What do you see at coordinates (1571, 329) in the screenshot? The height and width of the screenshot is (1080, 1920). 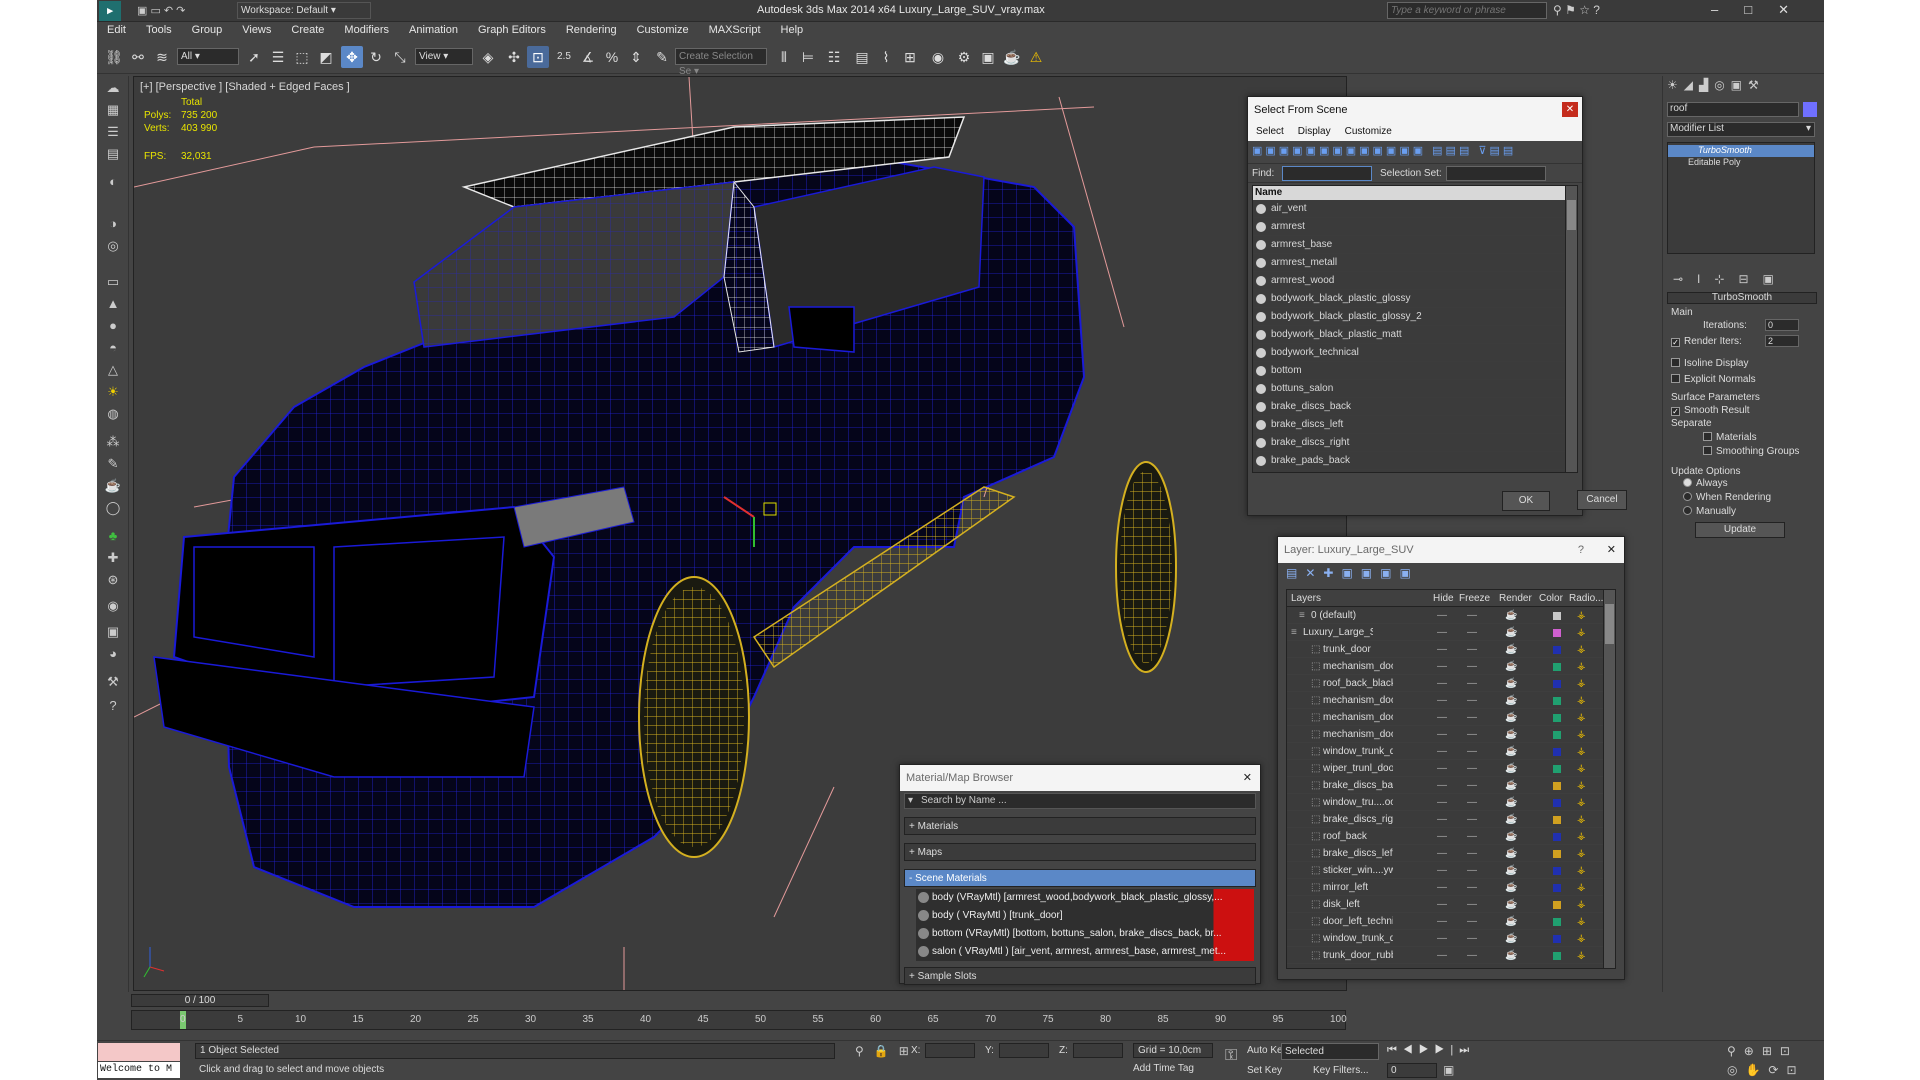 I see `list-scrollbar` at bounding box center [1571, 329].